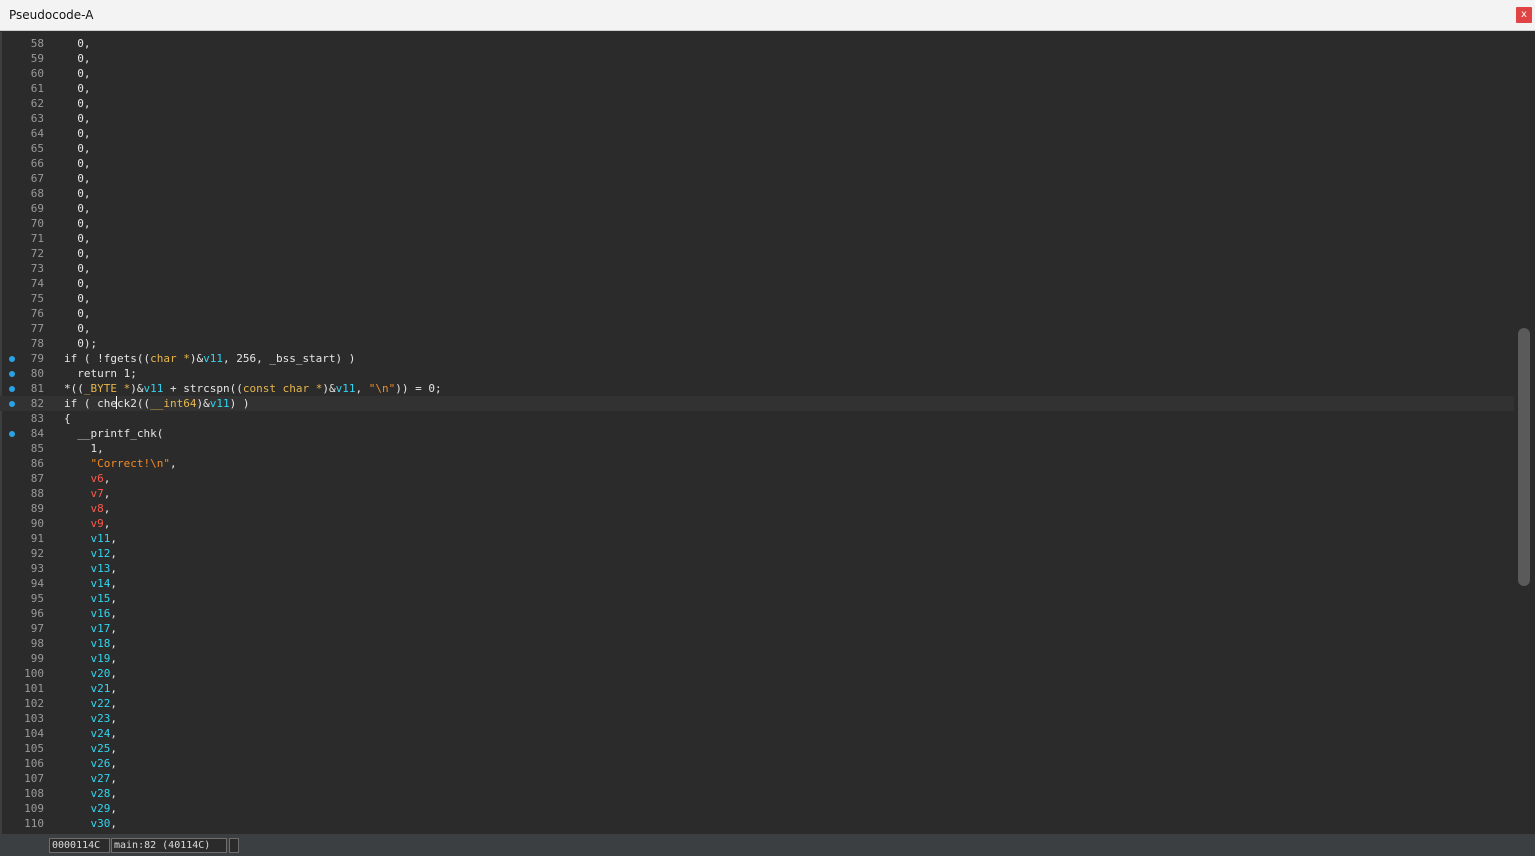 The image size is (1535, 856). Describe the element at coordinates (757, 478) in the screenshot. I see `code-line: 87 v6,` at that location.